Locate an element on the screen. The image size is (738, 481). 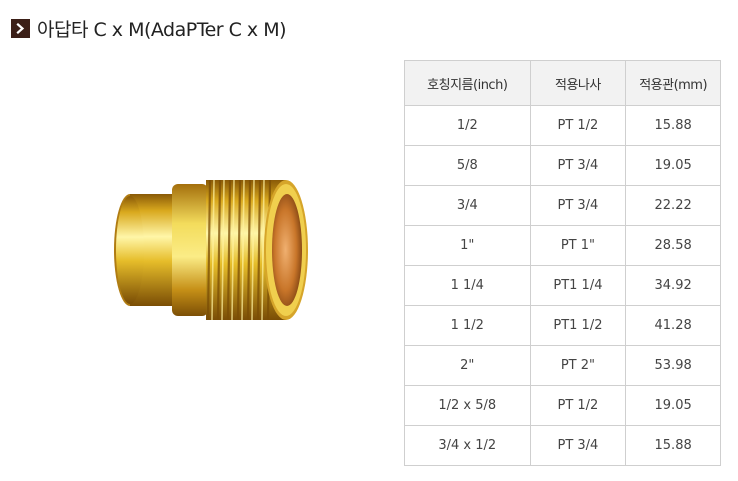
header-thread: 적용나사 is located at coordinates (578, 83).